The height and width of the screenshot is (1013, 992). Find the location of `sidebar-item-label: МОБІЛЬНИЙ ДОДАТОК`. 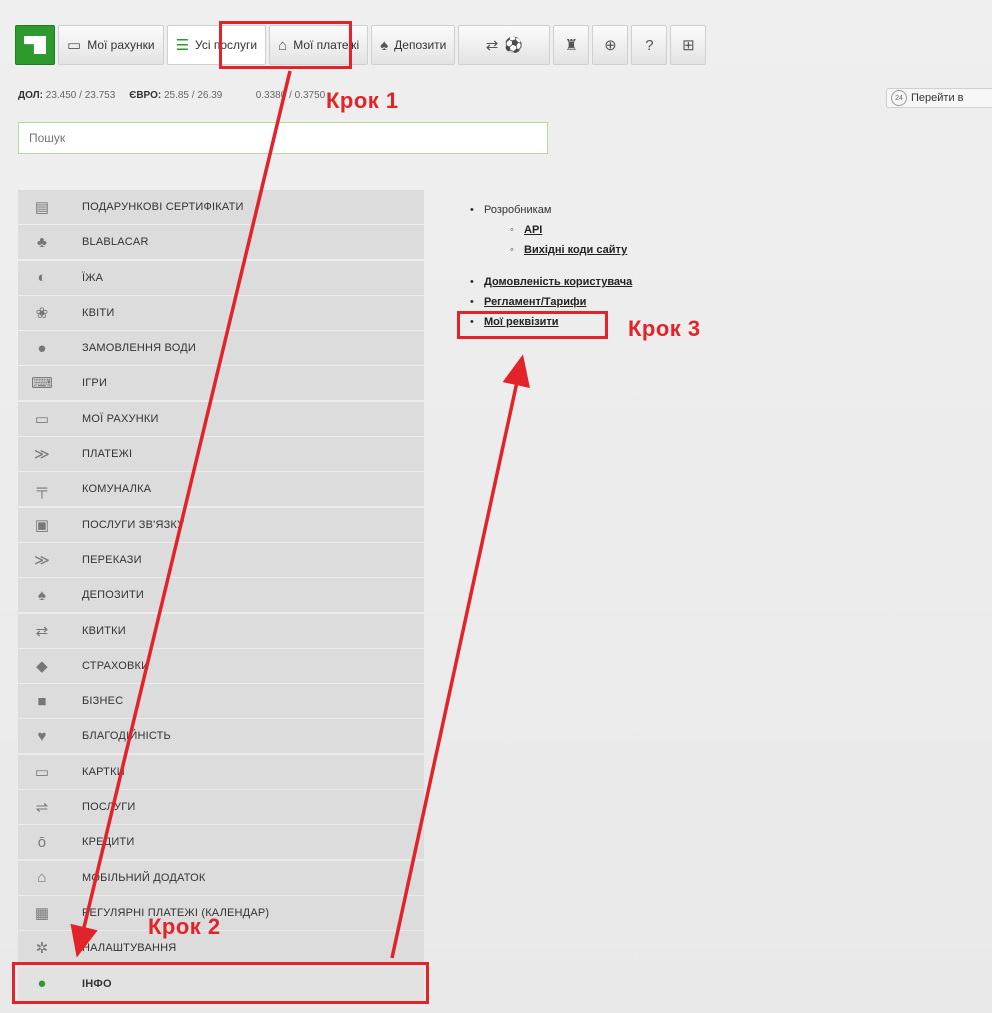

sidebar-item-label: МОБІЛЬНИЙ ДОДАТОК is located at coordinates (144, 877).